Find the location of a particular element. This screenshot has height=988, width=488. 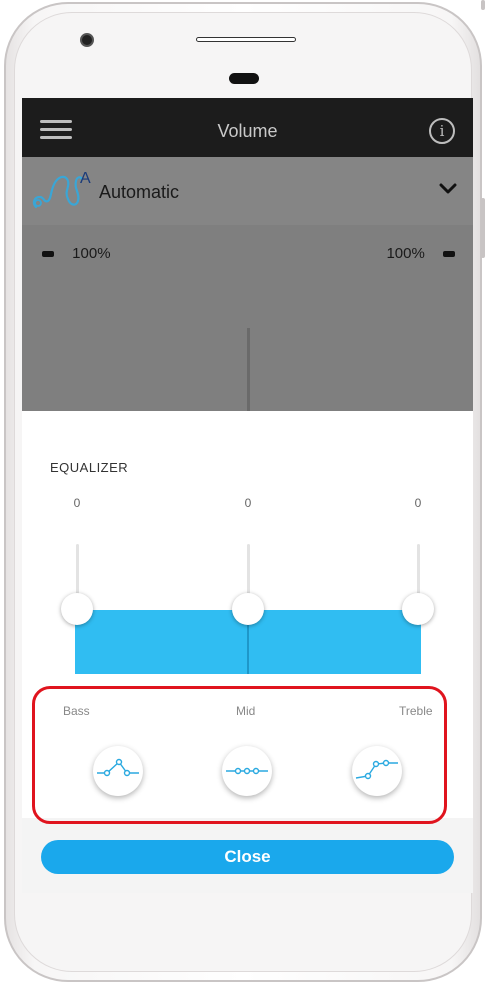

earpiece-speaker is located at coordinates (246, 39).